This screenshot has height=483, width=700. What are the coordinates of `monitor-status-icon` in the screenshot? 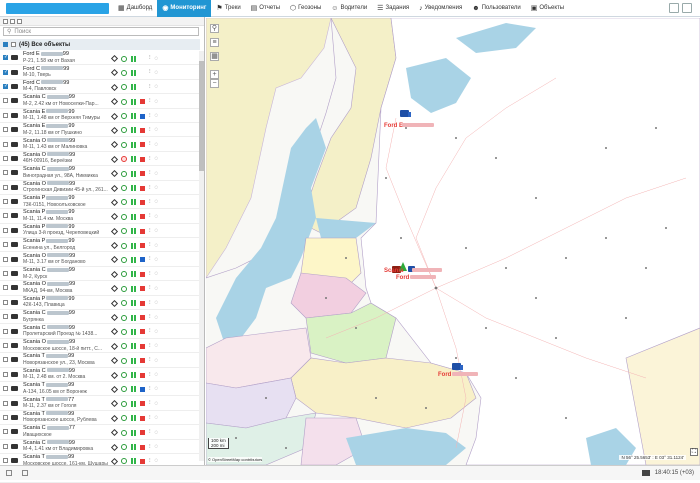 It's located at (646, 473).